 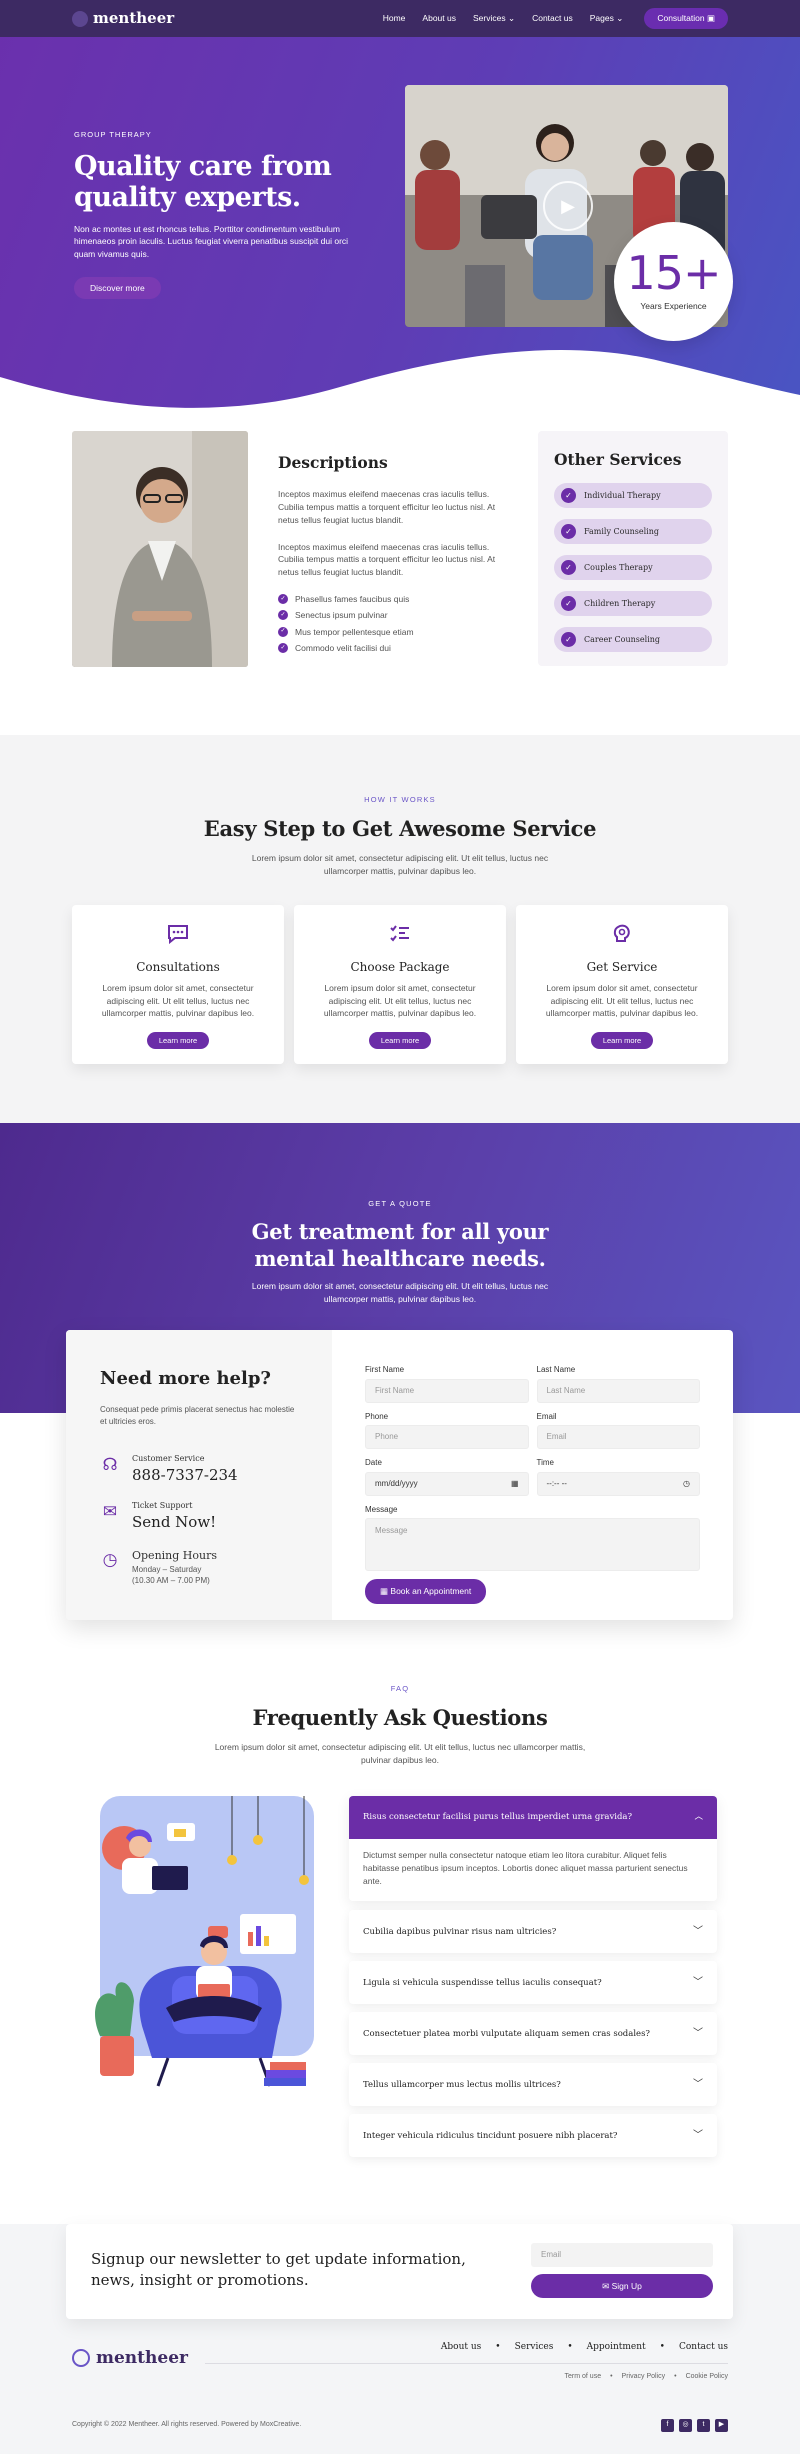 What do you see at coordinates (341, 615) in the screenshot?
I see `check-item-text: Senectus ipsum pulvinar` at bounding box center [341, 615].